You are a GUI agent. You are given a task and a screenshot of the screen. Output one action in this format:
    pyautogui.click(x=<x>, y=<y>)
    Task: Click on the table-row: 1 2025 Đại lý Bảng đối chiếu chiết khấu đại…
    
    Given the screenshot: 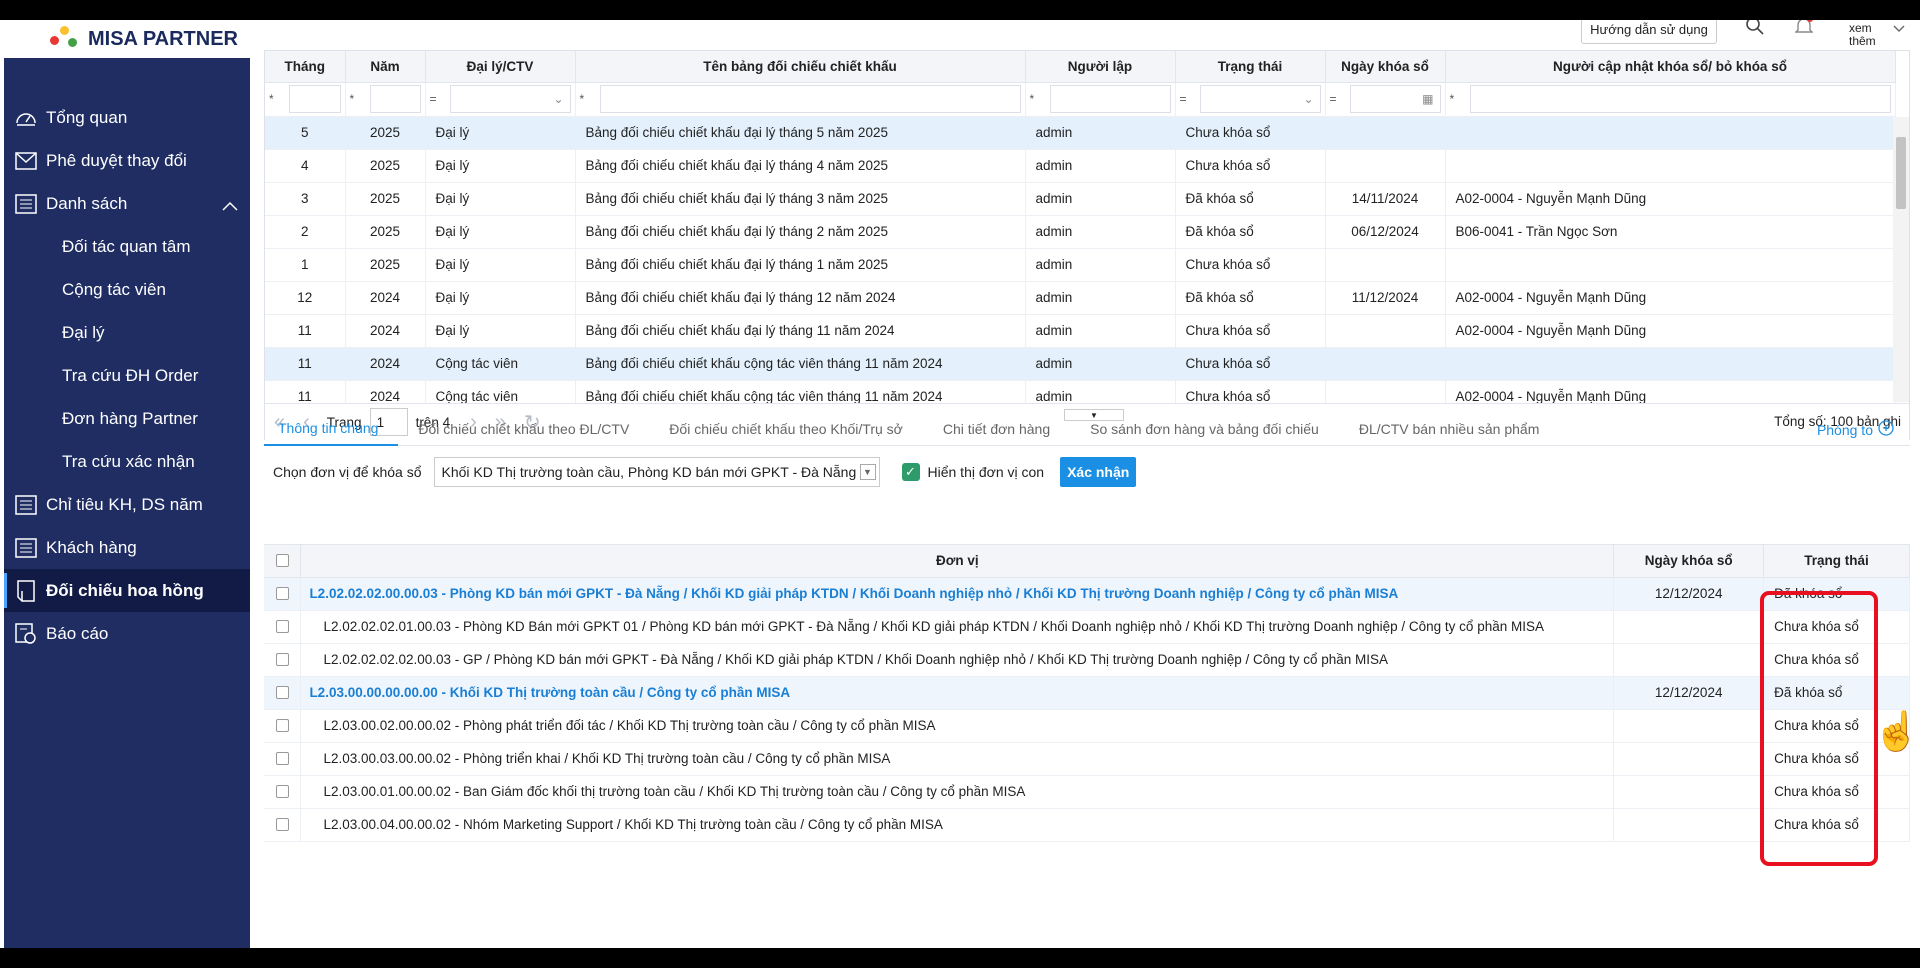 What is the action you would take?
    pyautogui.click(x=1080, y=265)
    